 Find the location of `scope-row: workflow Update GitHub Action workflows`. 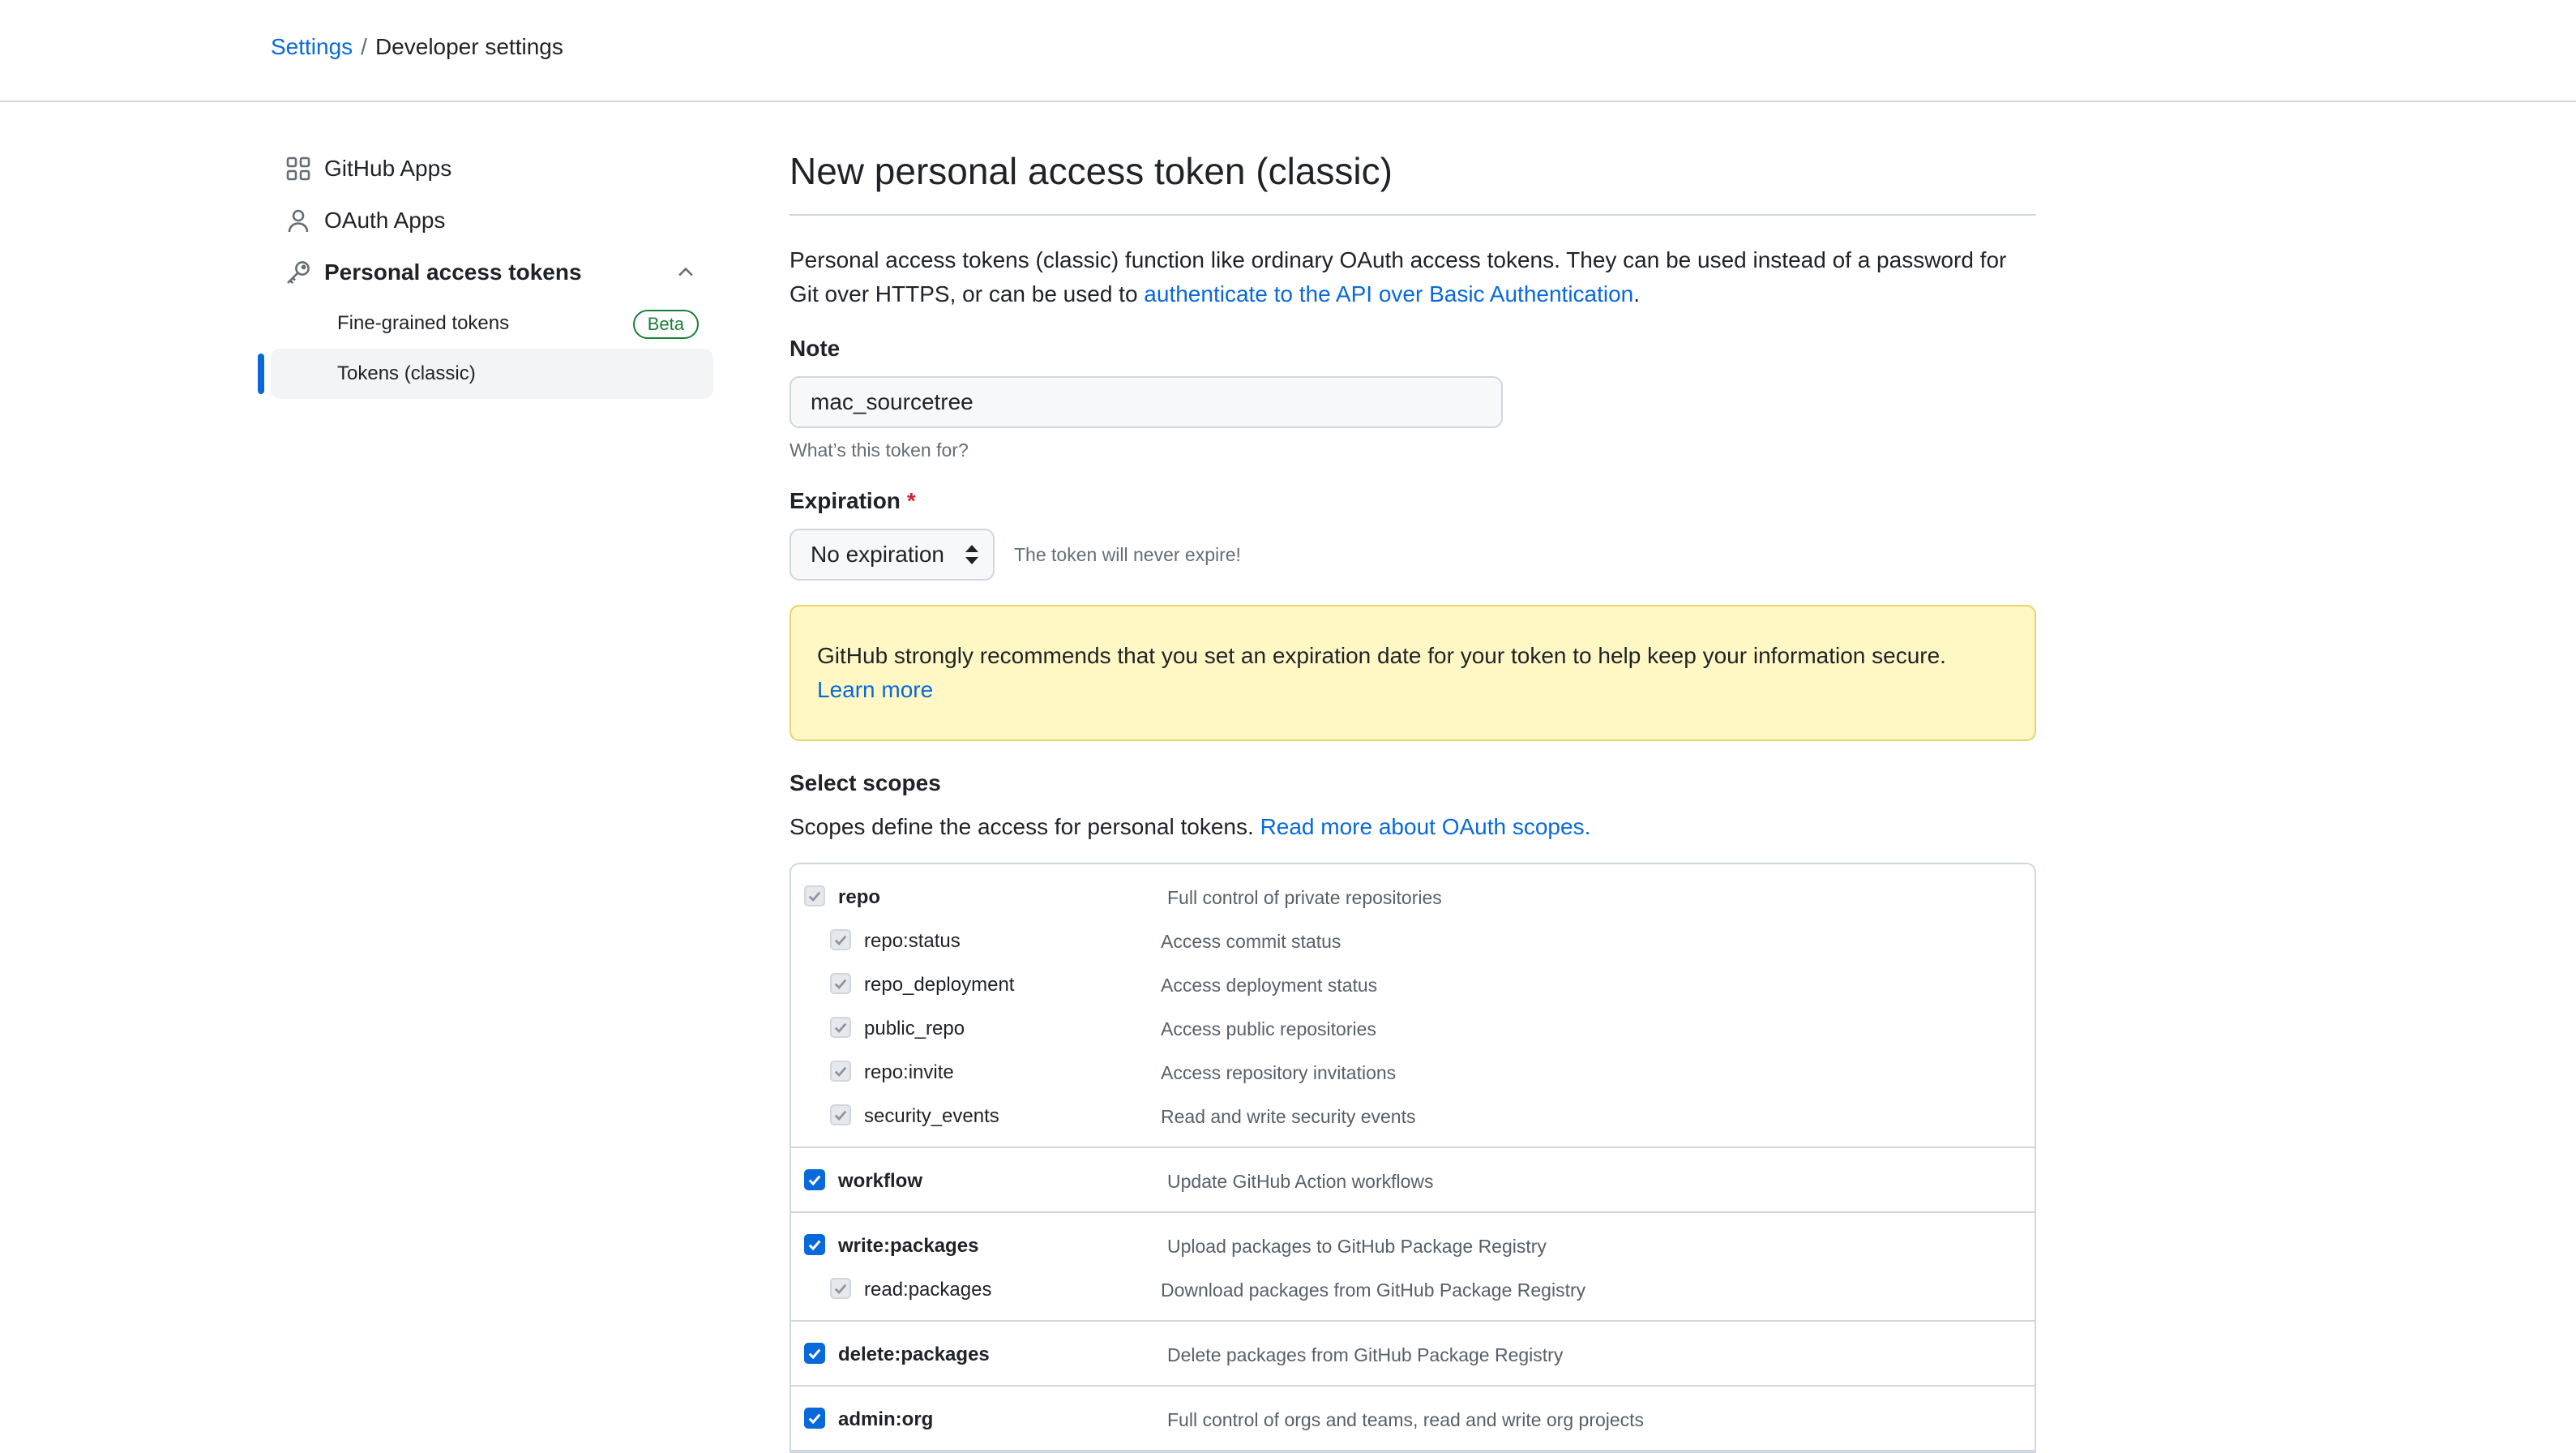

scope-row: workflow Update GitHub Action workflows is located at coordinates (1413, 1181).